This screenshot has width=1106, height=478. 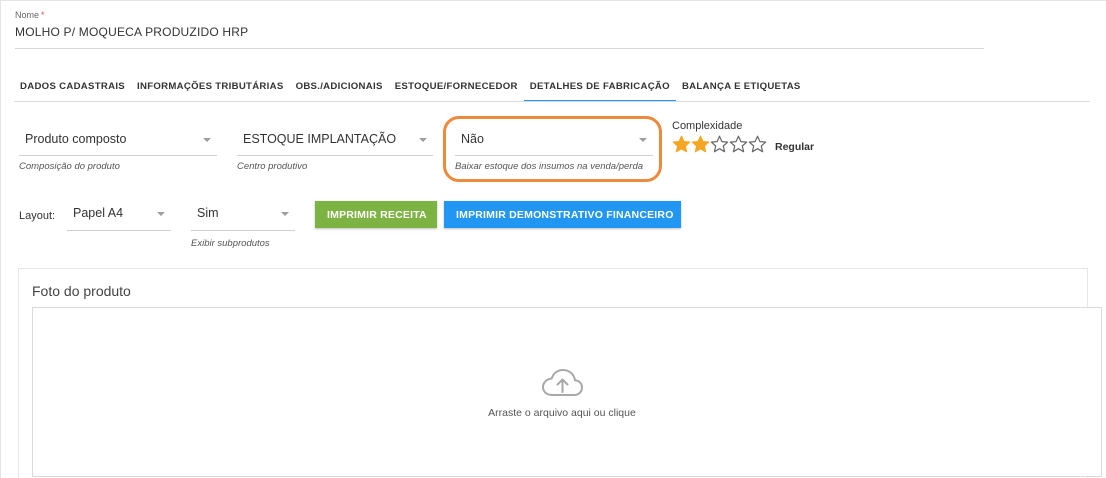 I want to click on tab-estoque-fornecedor: ESTOQUE/FORNECEDOR, so click(x=456, y=87).